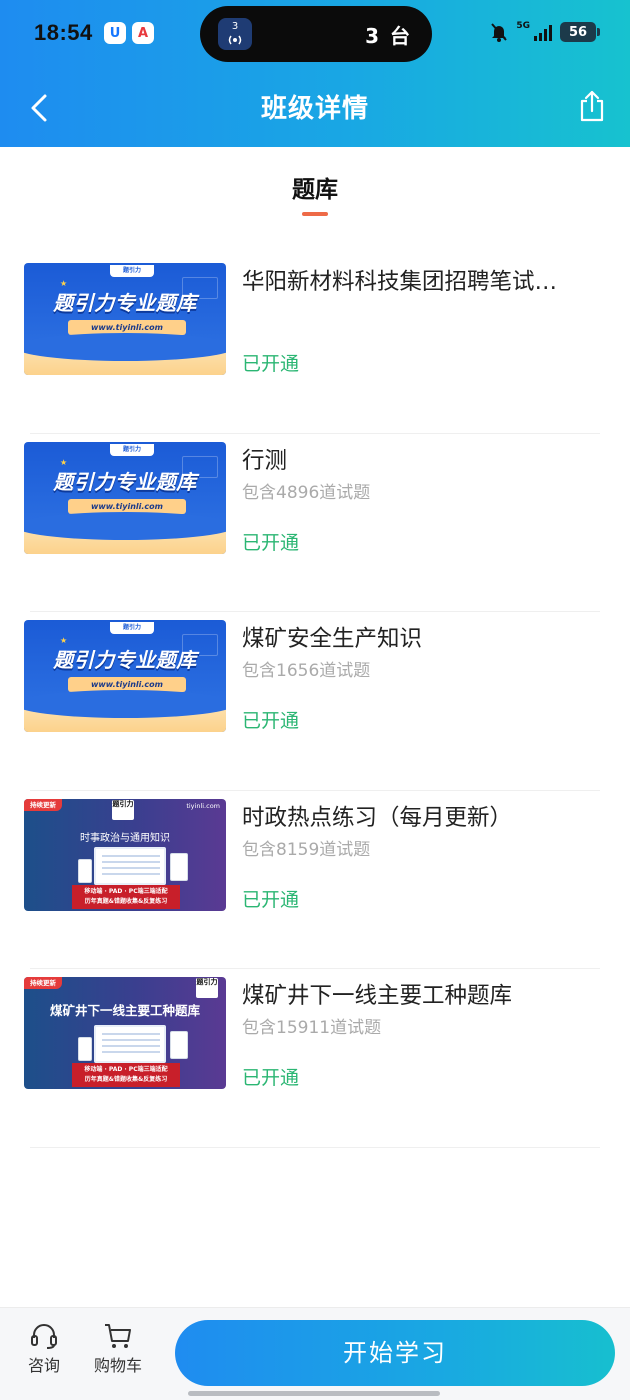 This screenshot has width=630, height=1400. What do you see at coordinates (118, 1336) in the screenshot?
I see `shopping-cart-icon` at bounding box center [118, 1336].